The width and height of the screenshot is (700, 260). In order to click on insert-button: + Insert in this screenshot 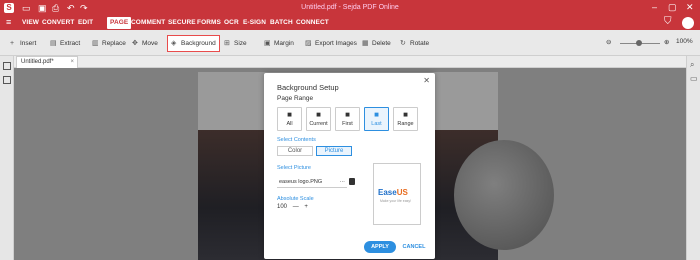, I will do `click(23, 43)`.